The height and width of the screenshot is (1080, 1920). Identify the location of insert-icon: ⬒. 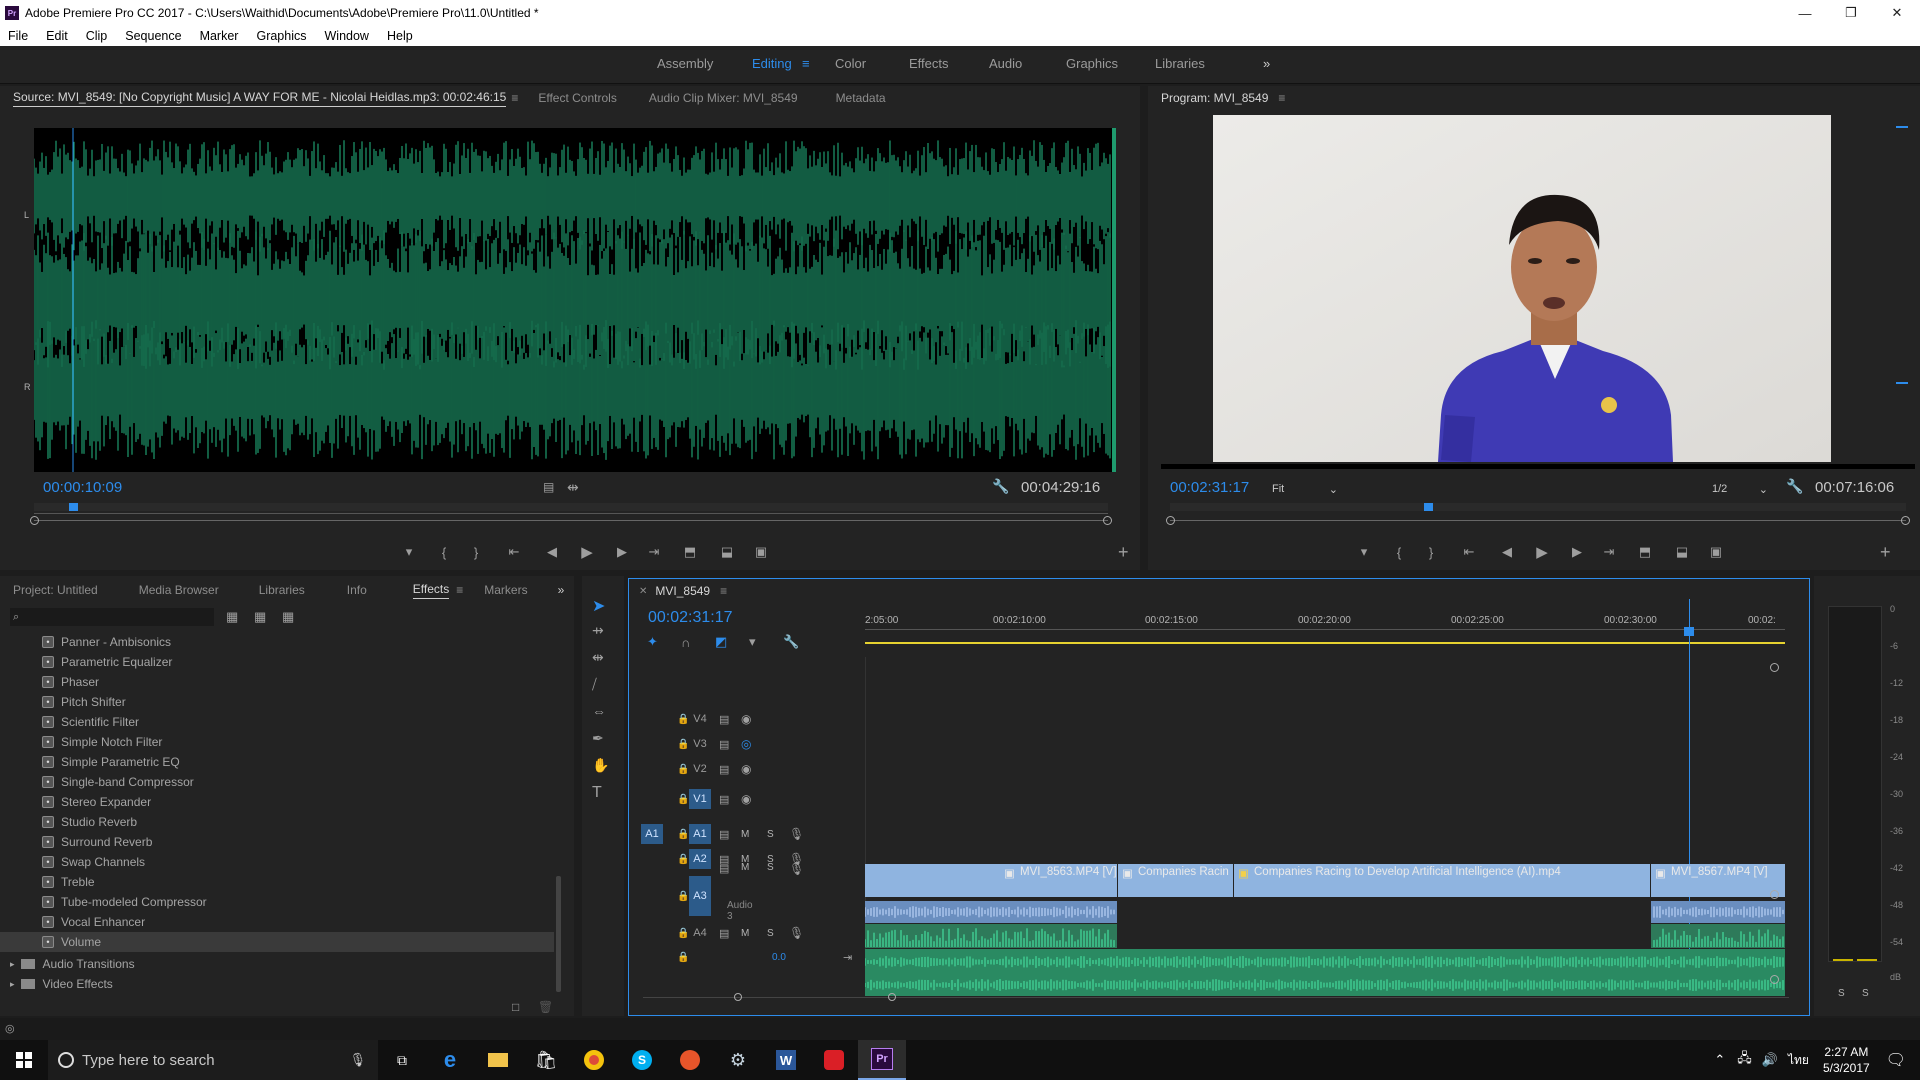
(690, 552).